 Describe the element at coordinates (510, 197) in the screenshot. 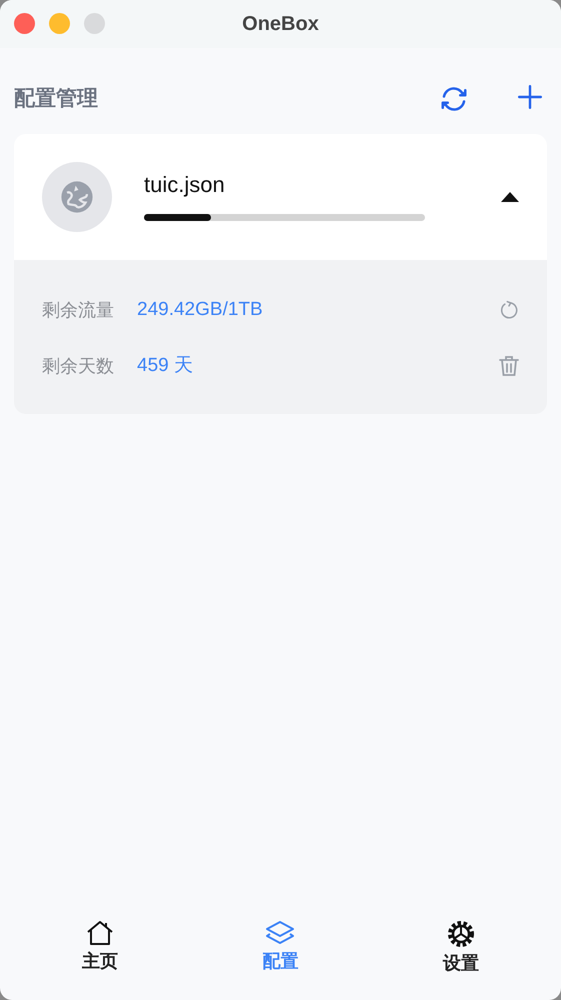

I see `collapse-button` at that location.